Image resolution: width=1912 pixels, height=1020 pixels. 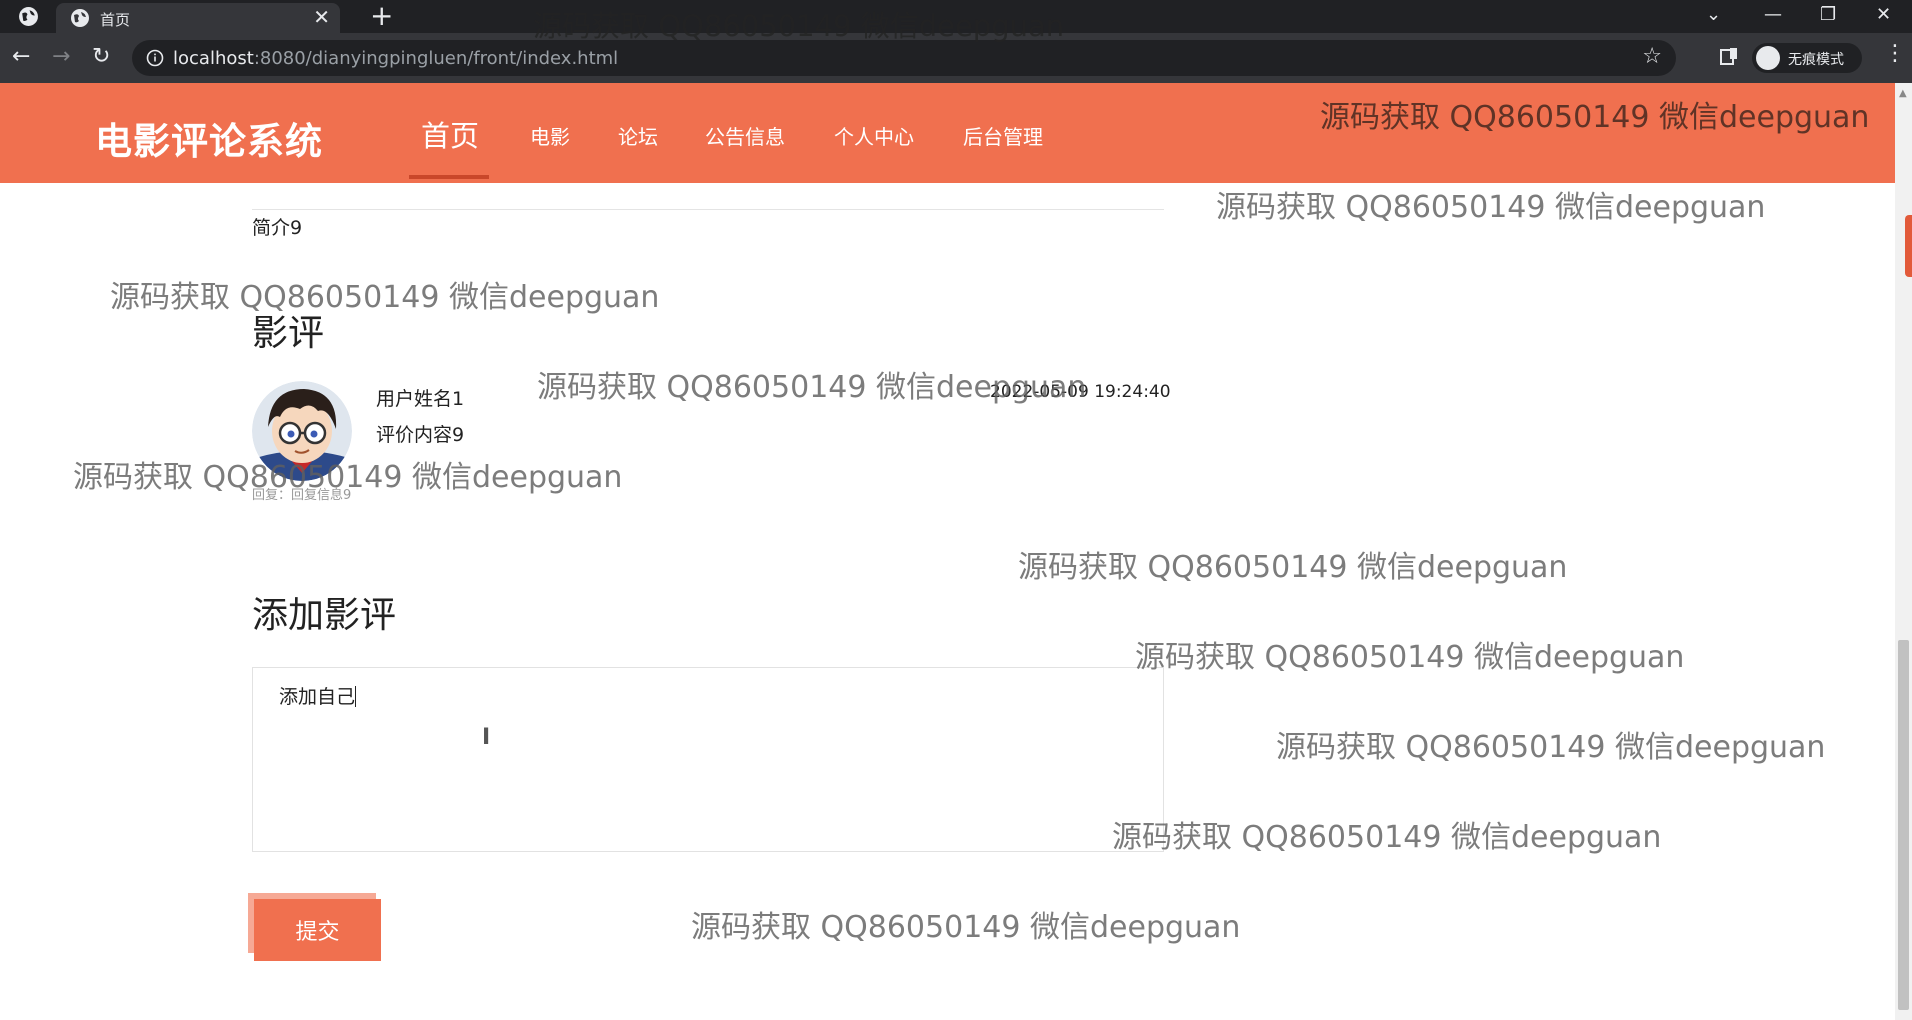 I want to click on nav-home: 首页, so click(x=450, y=134).